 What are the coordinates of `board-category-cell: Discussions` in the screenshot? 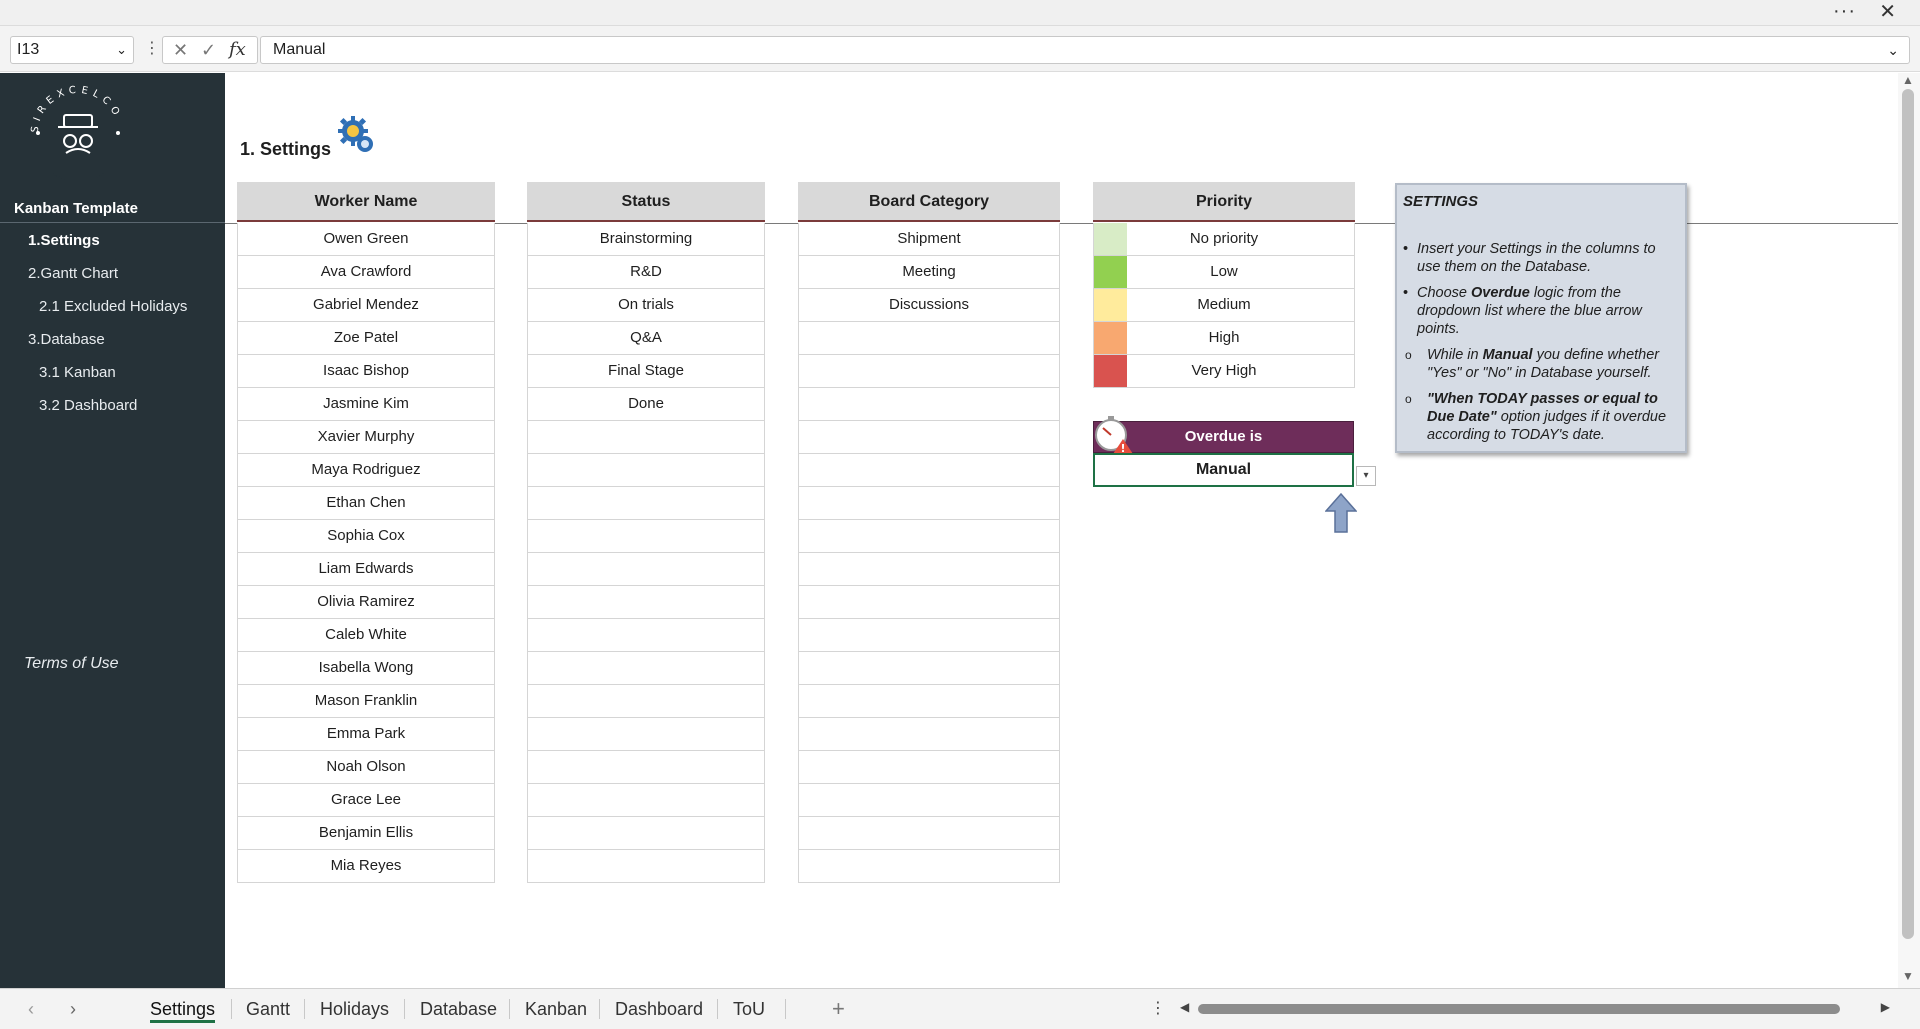 It's located at (929, 305).